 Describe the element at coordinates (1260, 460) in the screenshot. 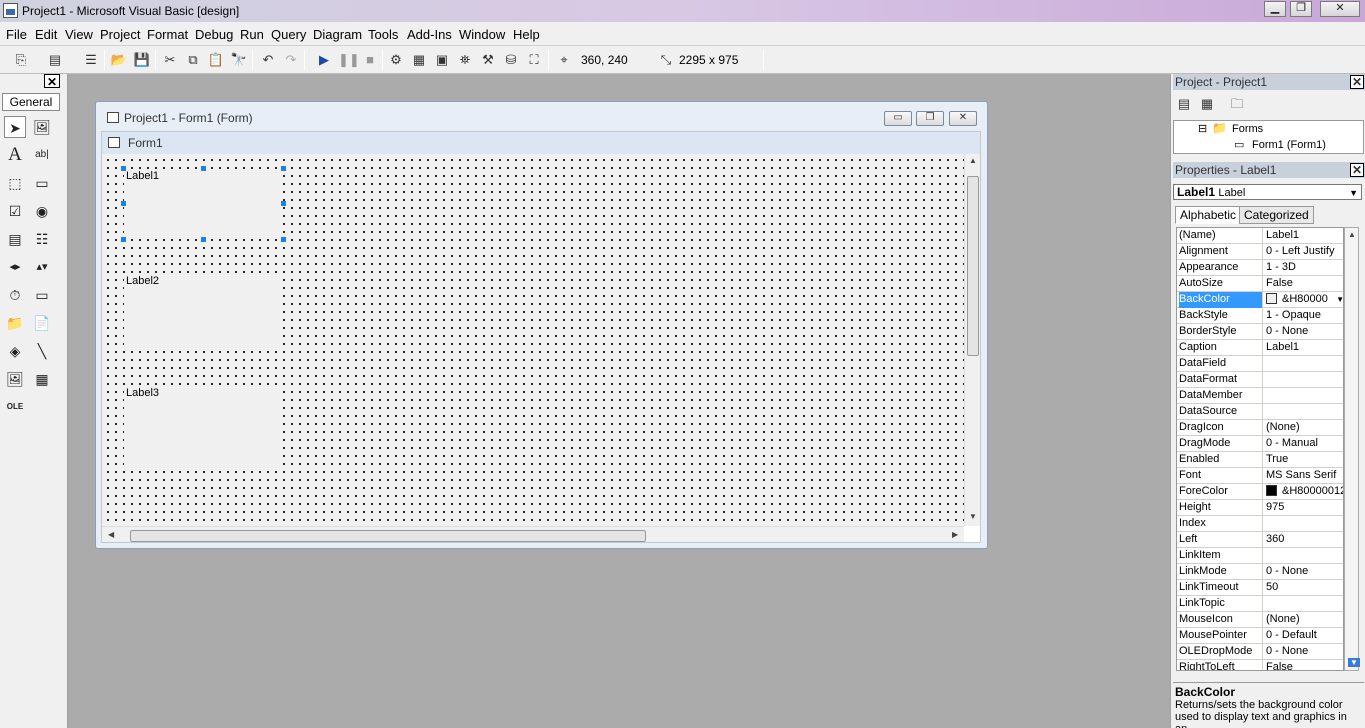

I see `property-row: Enabled True` at that location.